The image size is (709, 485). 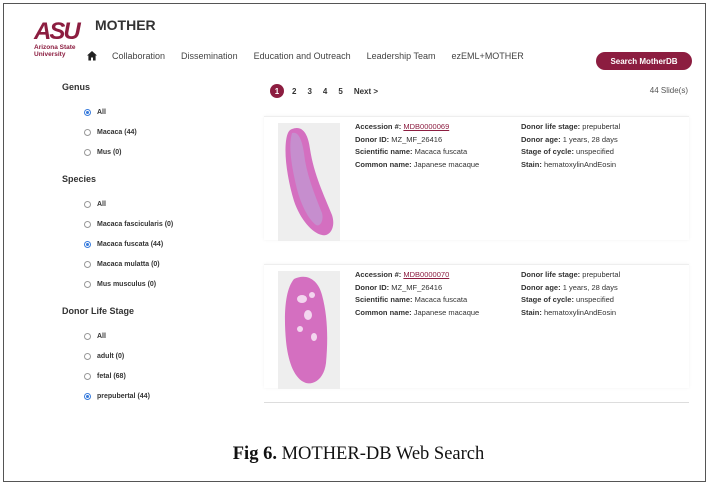 I want to click on radio-option: Macaca fuscata (44), so click(x=168, y=244).